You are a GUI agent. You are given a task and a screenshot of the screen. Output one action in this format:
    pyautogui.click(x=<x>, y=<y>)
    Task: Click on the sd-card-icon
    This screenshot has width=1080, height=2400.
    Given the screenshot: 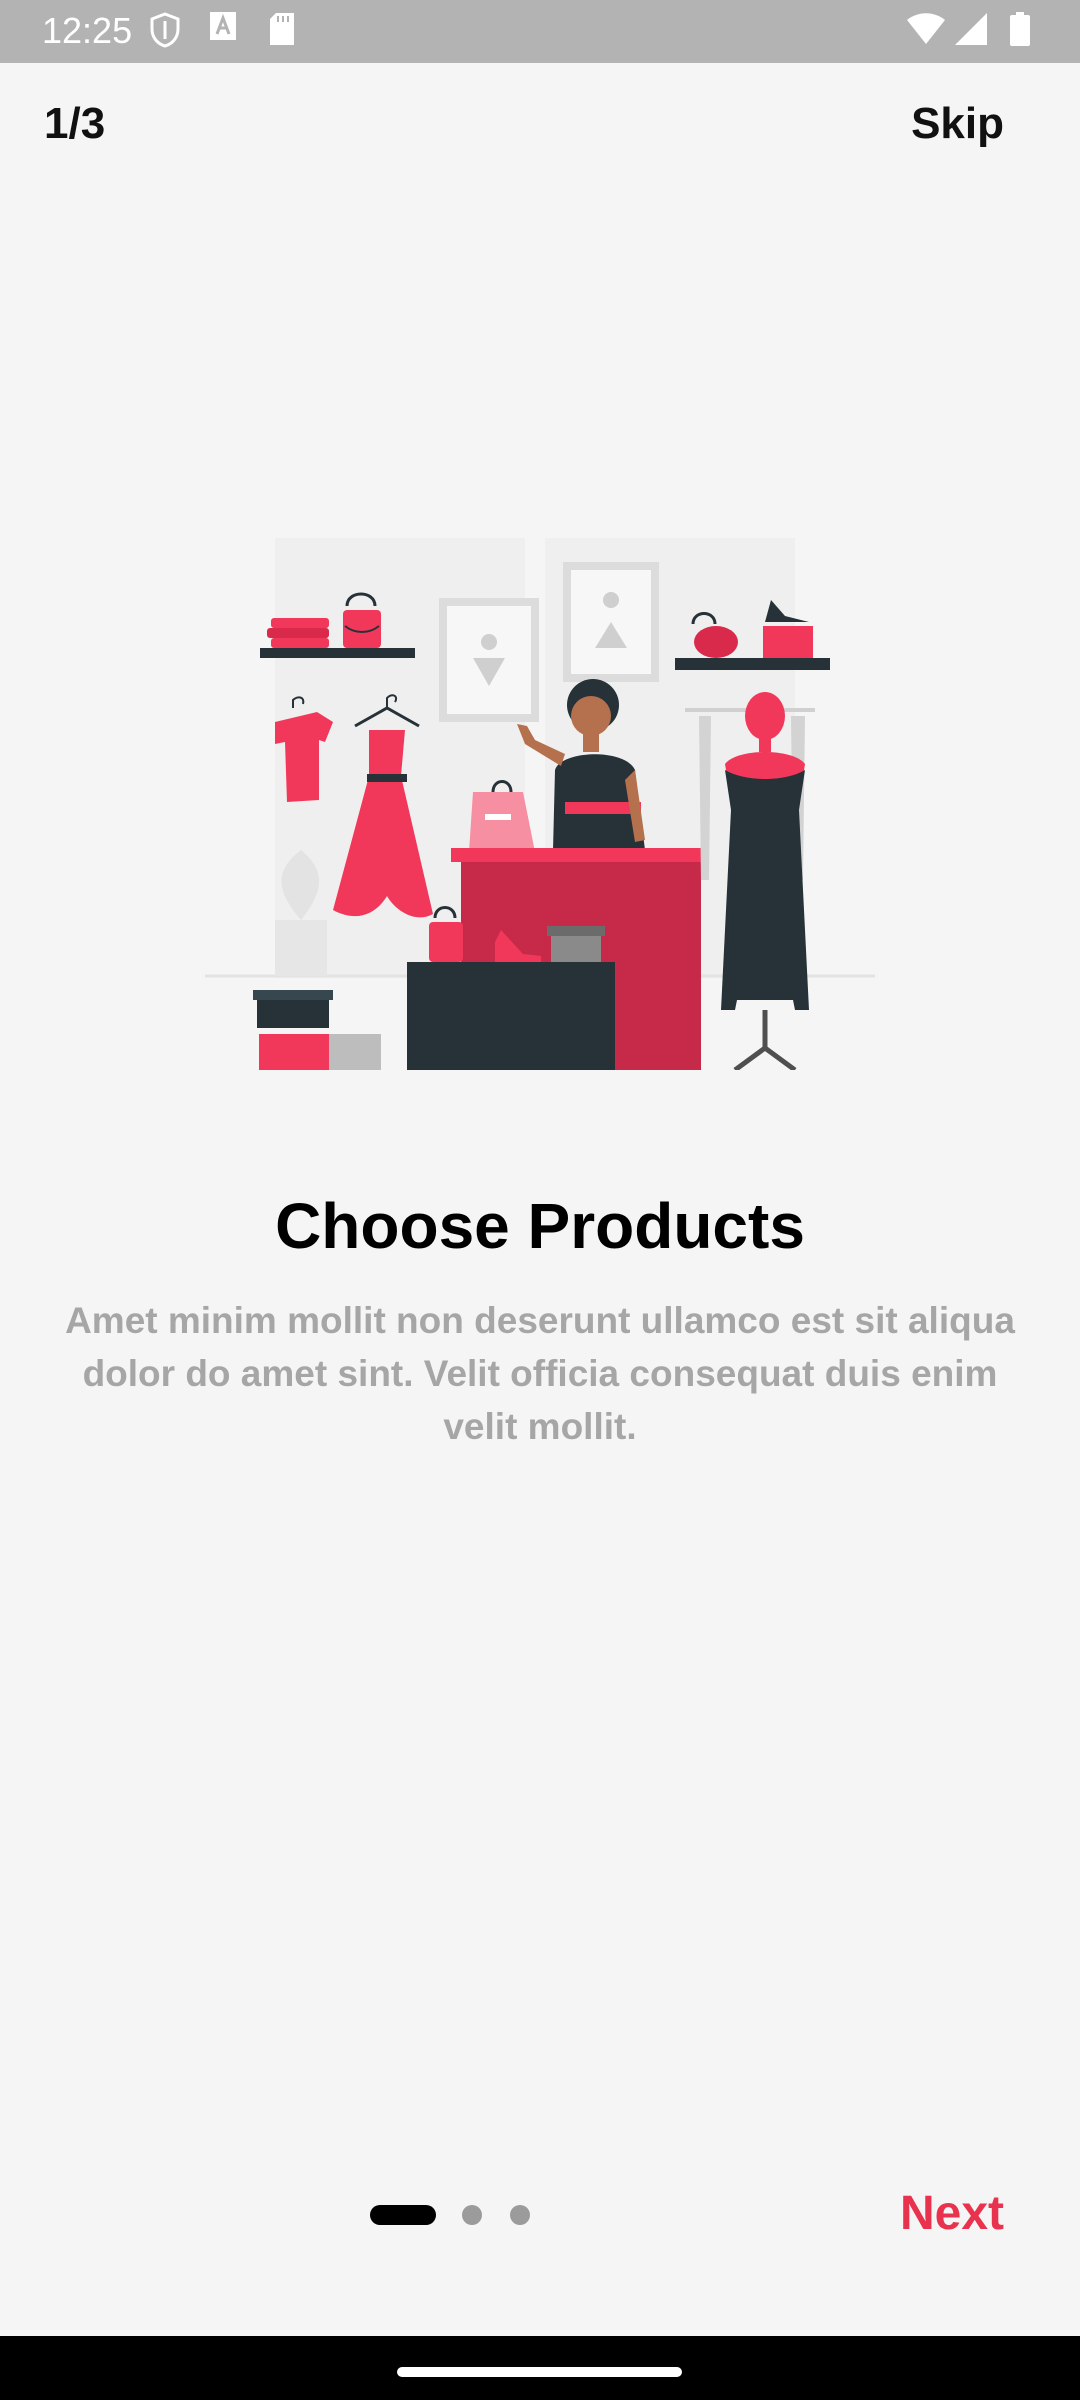 What is the action you would take?
    pyautogui.click(x=282, y=29)
    